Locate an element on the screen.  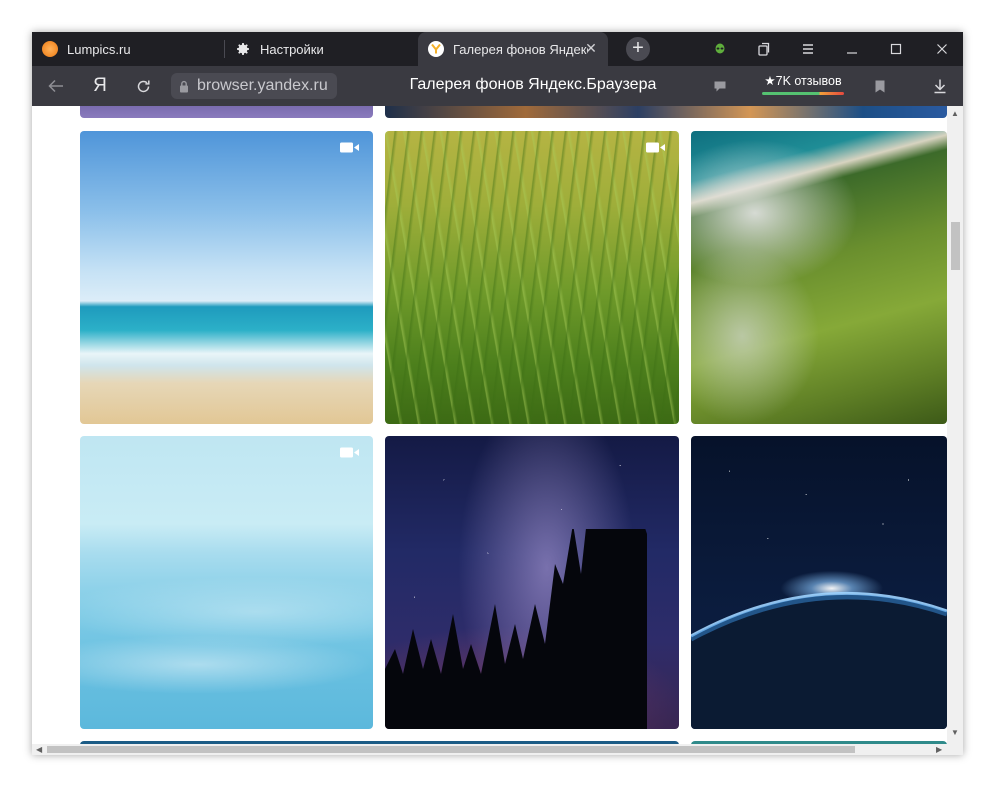
reviews-rating-bar is located at coordinates (803, 93).